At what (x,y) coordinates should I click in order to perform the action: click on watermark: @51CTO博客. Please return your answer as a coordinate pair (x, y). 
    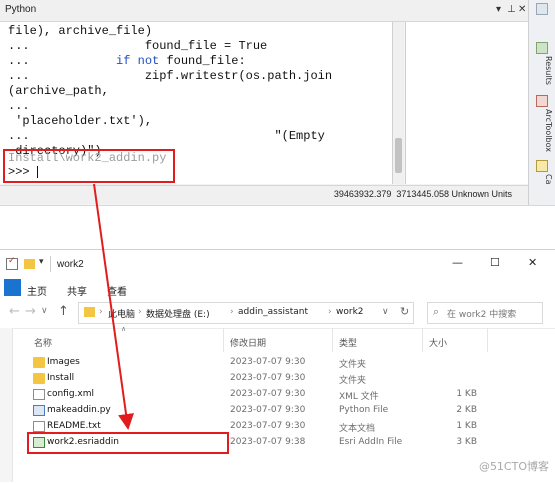
    Looking at the image, I should click on (513, 466).